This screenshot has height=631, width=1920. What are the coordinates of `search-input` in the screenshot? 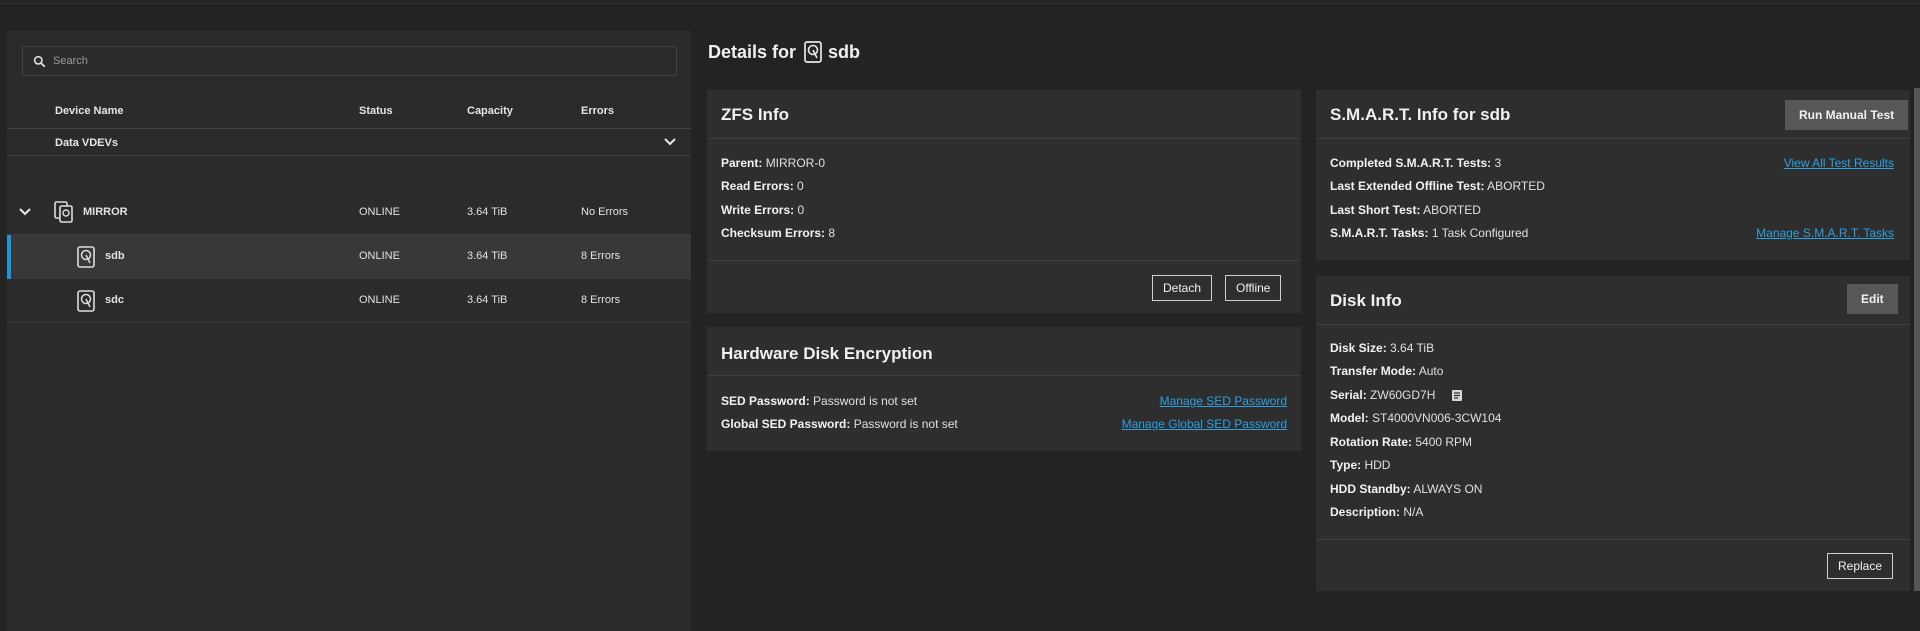 It's located at (353, 61).